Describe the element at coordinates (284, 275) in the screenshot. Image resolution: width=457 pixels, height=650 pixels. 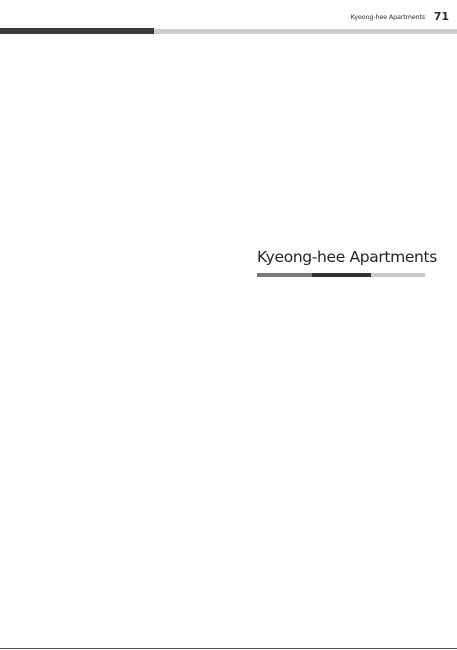
I see `chapter-rule-segment-mid` at that location.